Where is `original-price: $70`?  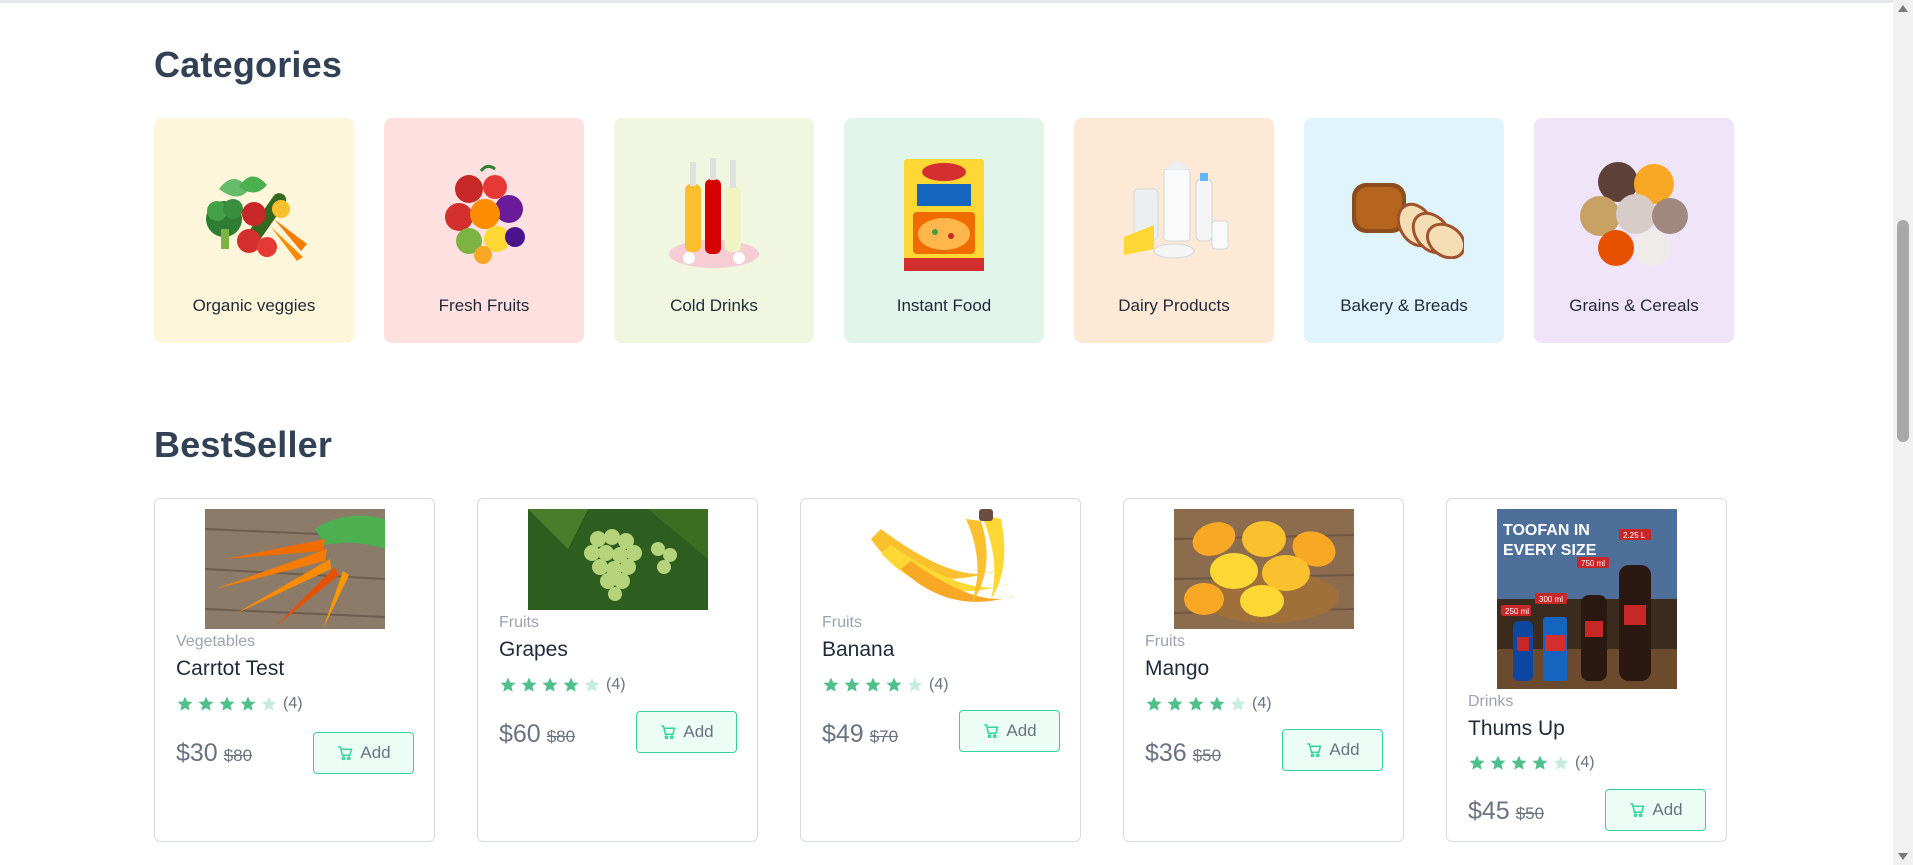 original-price: $70 is located at coordinates (884, 736).